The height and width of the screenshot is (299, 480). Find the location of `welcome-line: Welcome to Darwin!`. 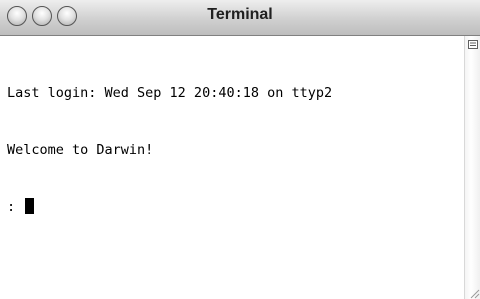

welcome-line: Welcome to Darwin! is located at coordinates (80, 150).